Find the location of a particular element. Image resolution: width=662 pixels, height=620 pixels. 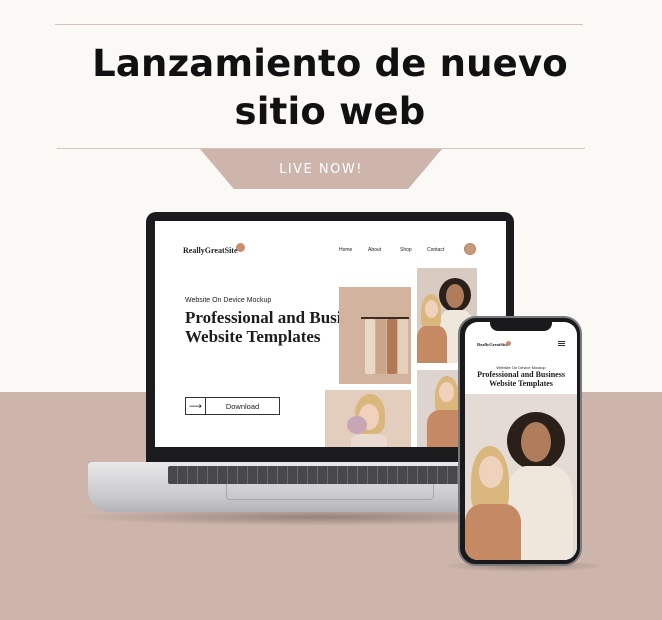

live-now-label: LIVE NOW! is located at coordinates (321, 169).